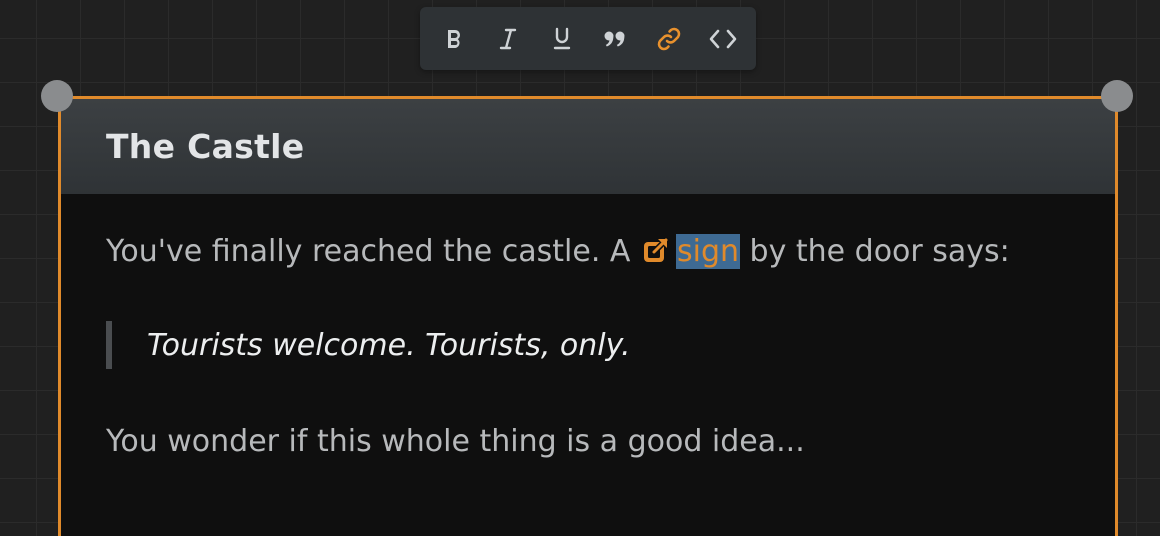 This screenshot has width=1160, height=536. Describe the element at coordinates (57, 96) in the screenshot. I see `left-connector-handle` at that location.